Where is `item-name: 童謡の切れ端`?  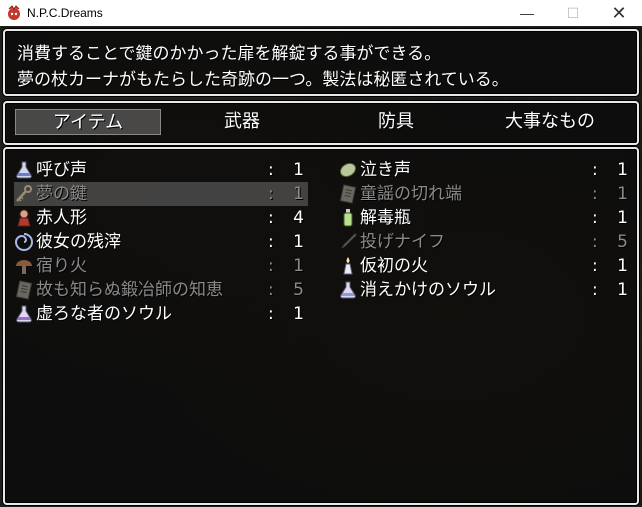
item-name: 童謡の切れ端 is located at coordinates (411, 194).